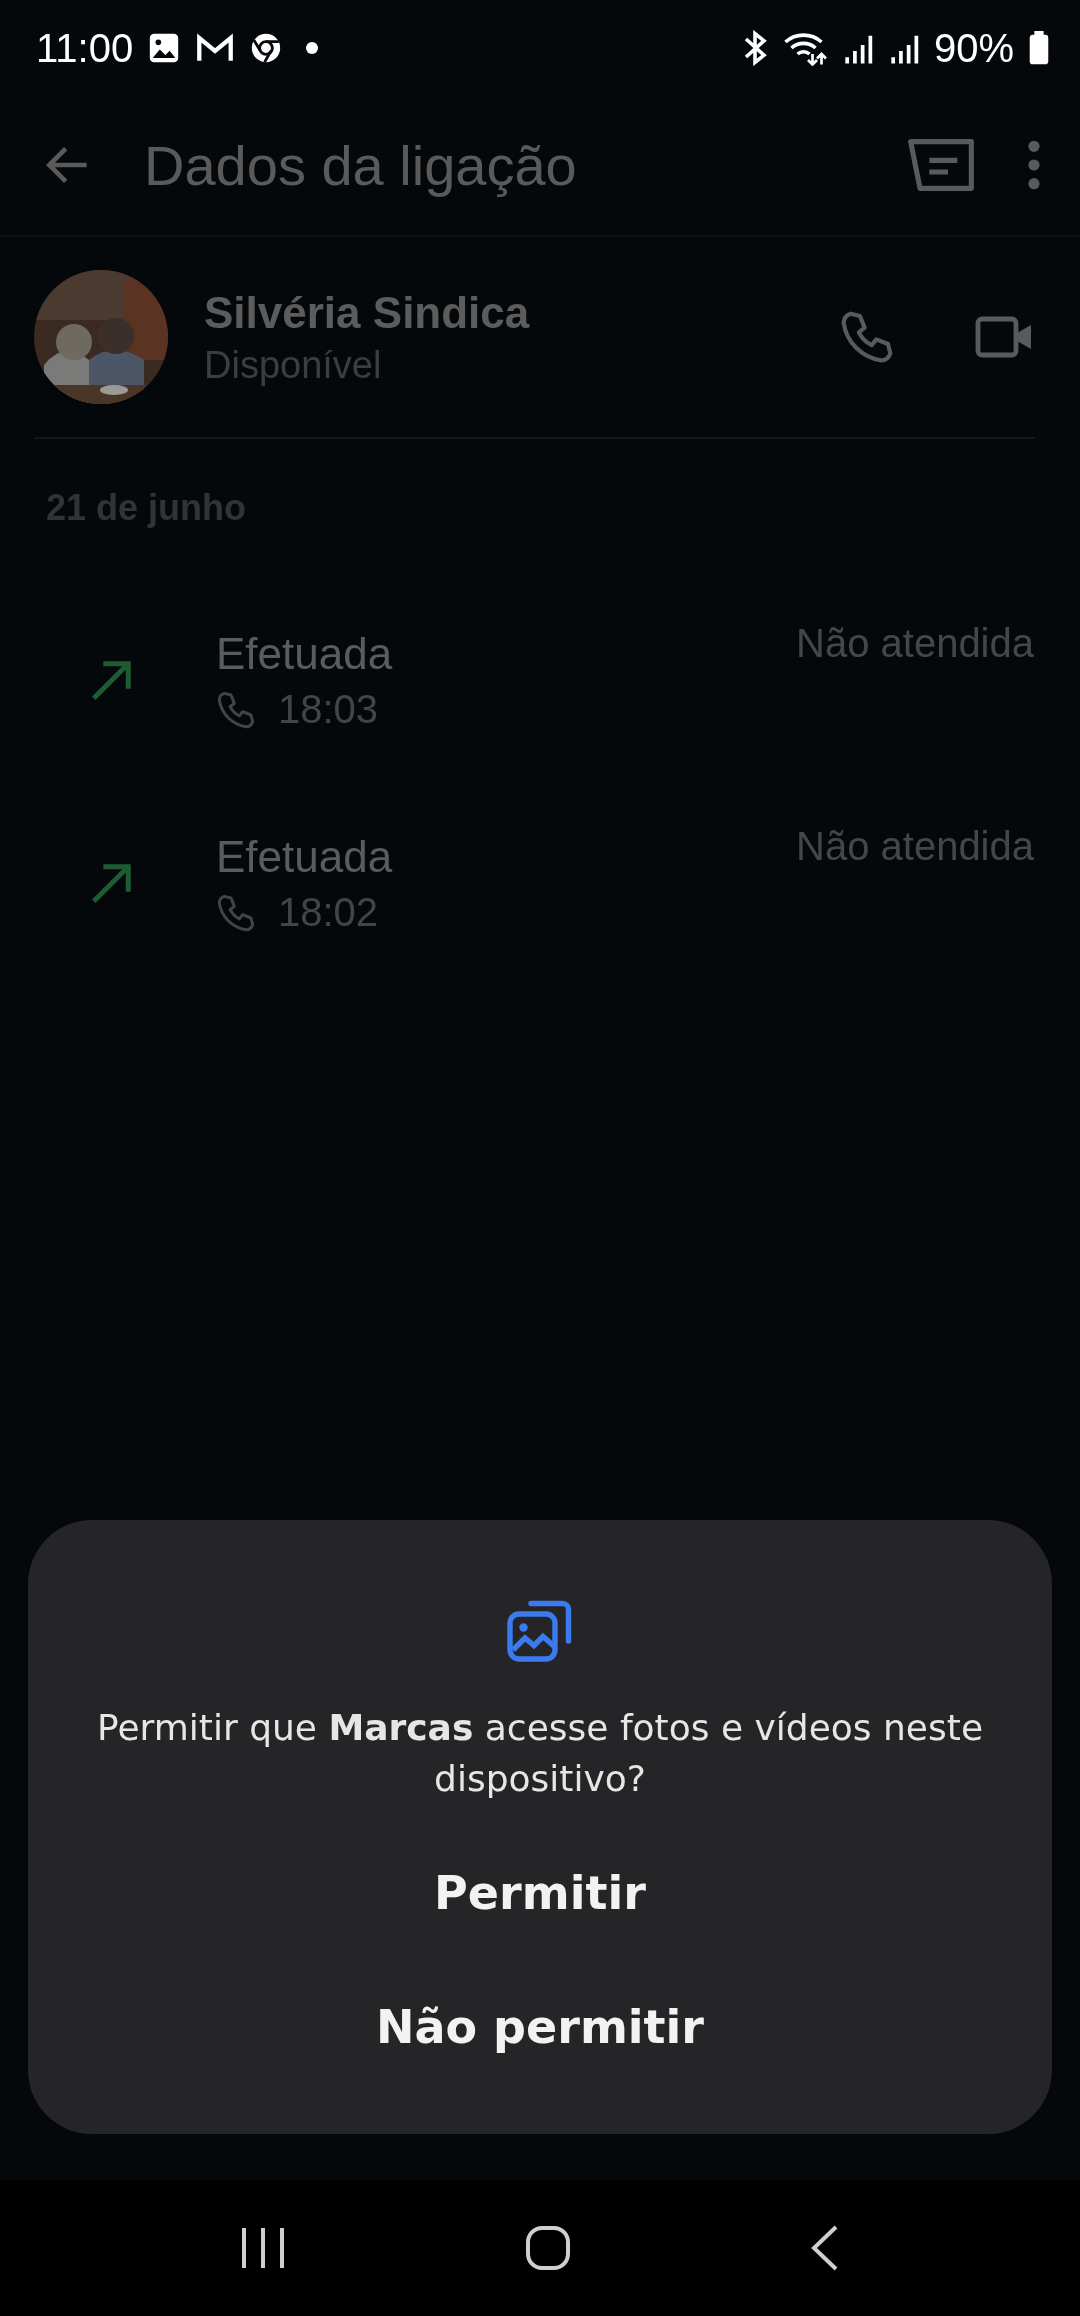 The width and height of the screenshot is (1080, 2316). Describe the element at coordinates (367, 312) in the screenshot. I see `contact-name: Silvéria Sindica` at that location.